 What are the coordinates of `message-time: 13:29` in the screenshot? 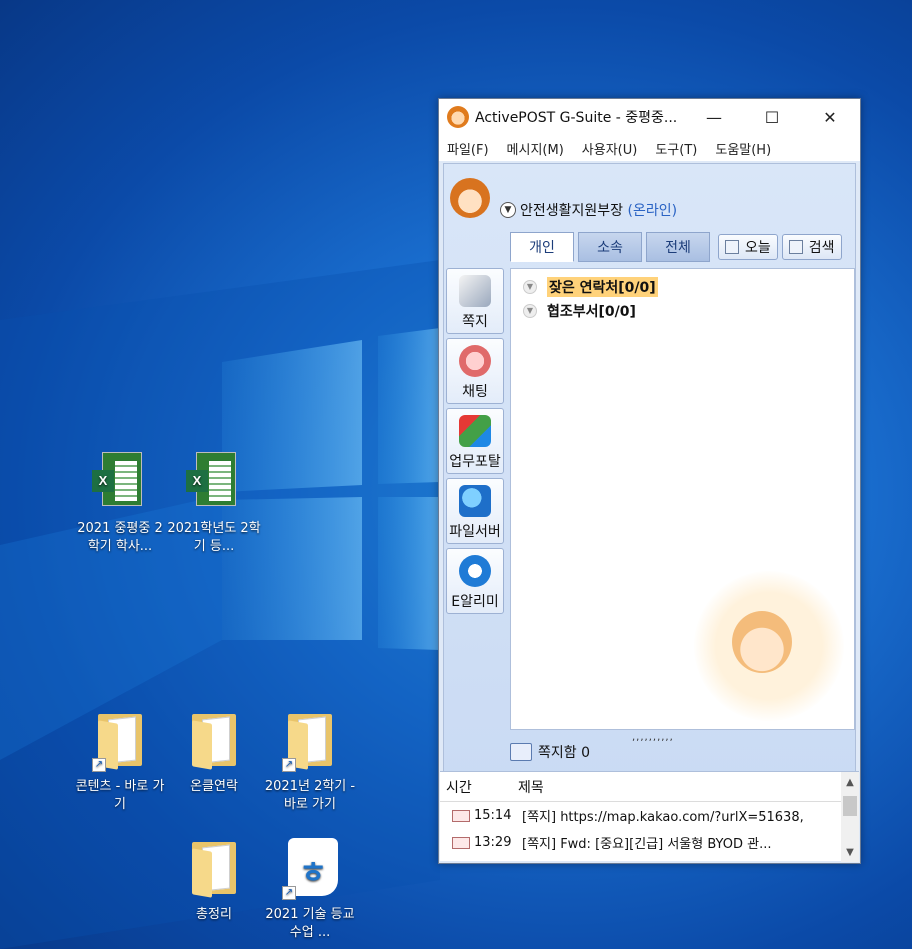 It's located at (493, 842).